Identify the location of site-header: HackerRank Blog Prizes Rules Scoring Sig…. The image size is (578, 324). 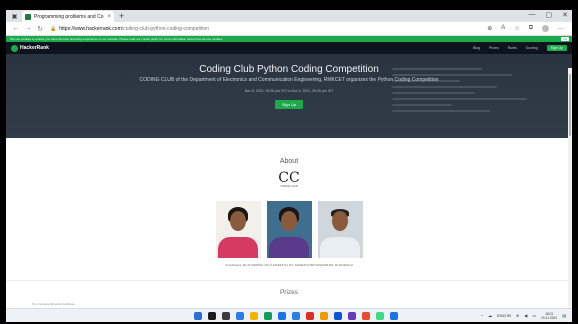
(289, 48).